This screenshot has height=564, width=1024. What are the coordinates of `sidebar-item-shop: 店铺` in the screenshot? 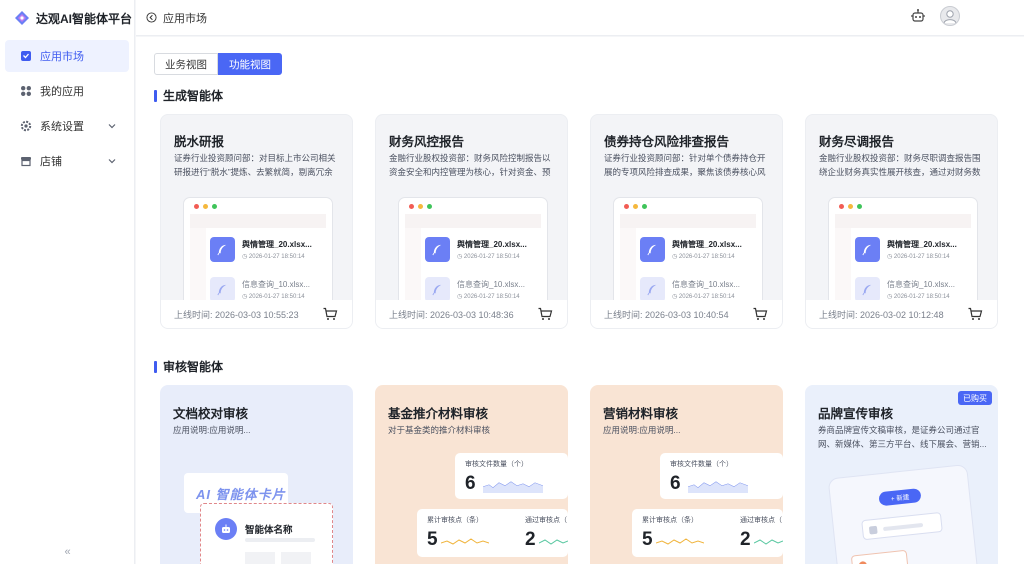 It's located at (67, 161).